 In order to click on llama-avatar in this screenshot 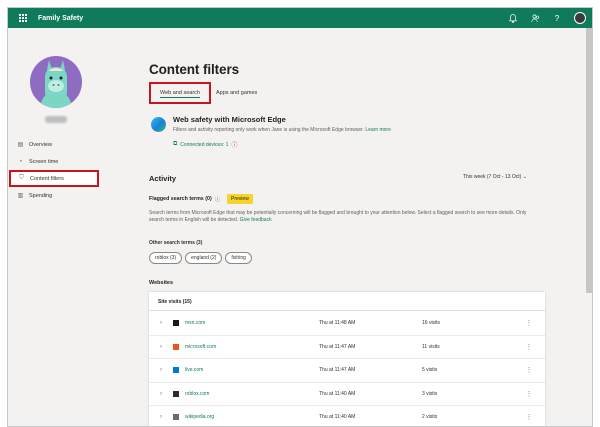, I will do `click(56, 82)`.